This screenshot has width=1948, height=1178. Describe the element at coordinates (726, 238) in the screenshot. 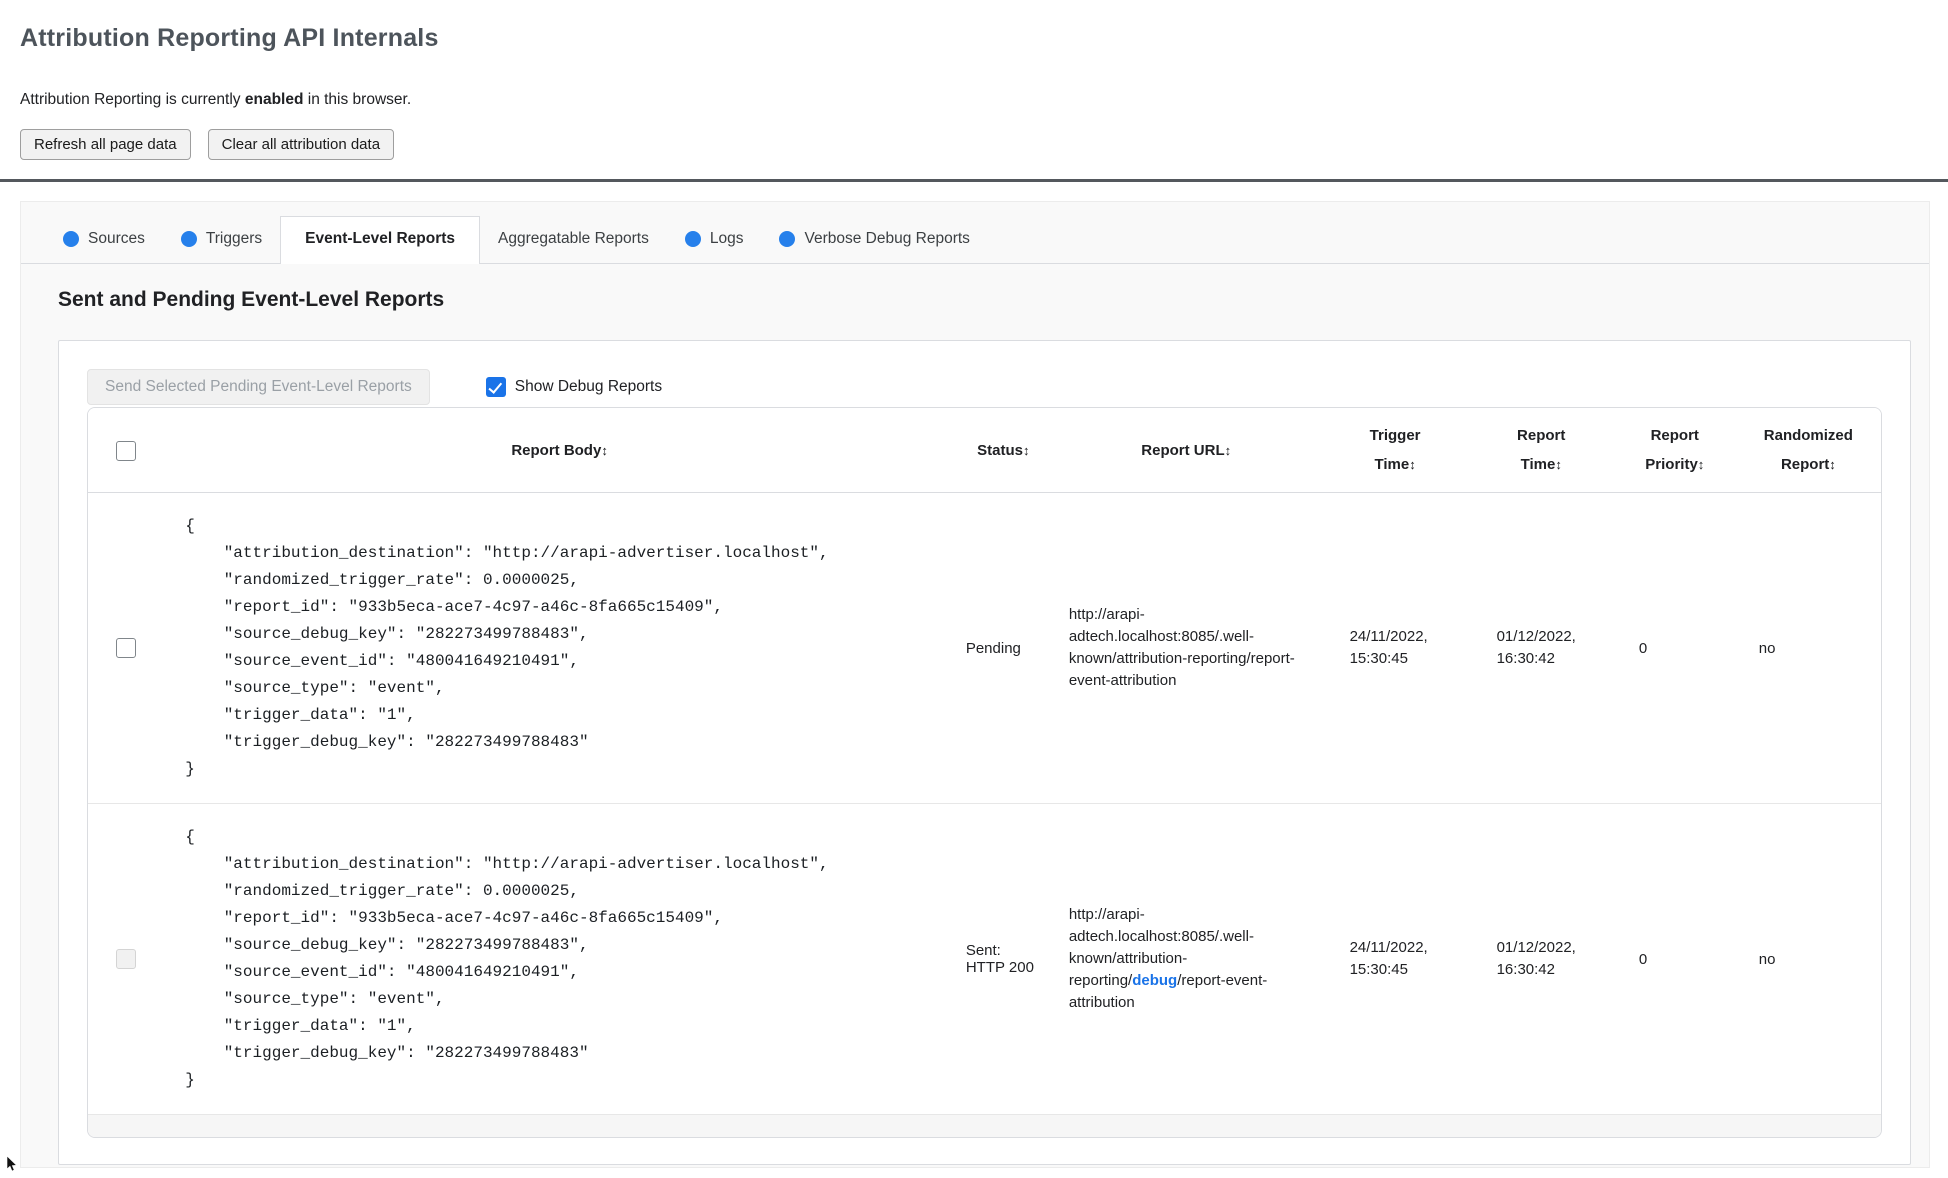

I see `tab-label: Logs` at that location.